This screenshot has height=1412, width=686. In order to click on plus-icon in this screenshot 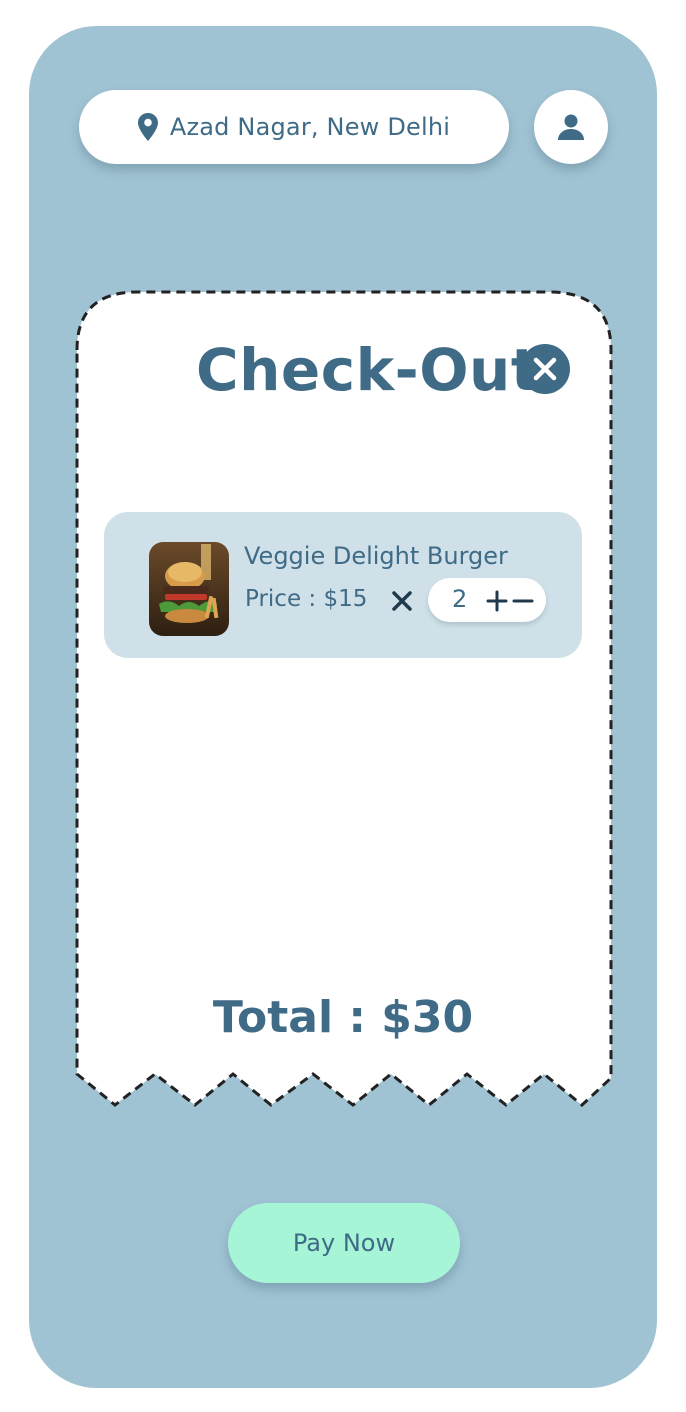, I will do `click(497, 601)`.